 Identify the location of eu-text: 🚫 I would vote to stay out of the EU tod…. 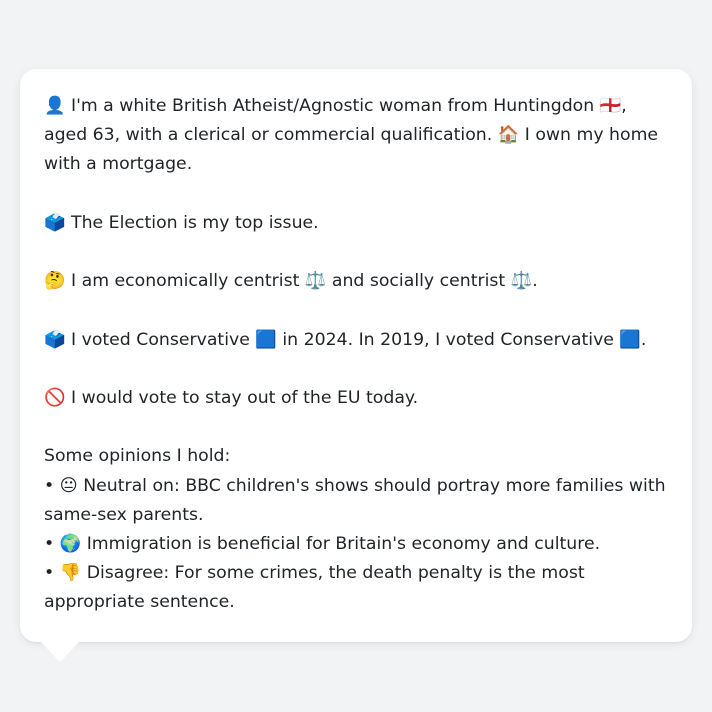
(231, 397).